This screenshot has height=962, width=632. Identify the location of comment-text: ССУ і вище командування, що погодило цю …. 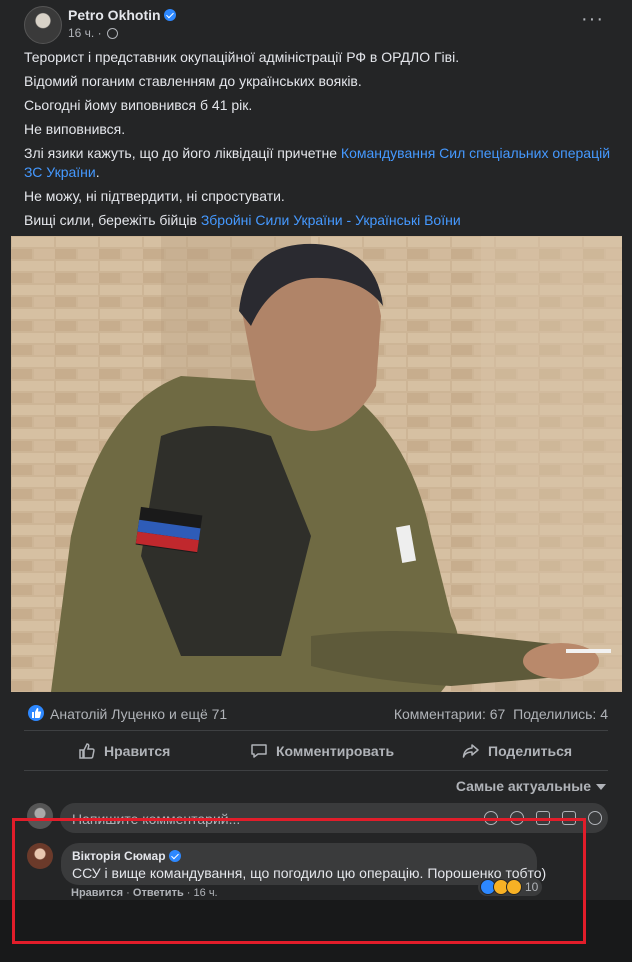
(309, 873).